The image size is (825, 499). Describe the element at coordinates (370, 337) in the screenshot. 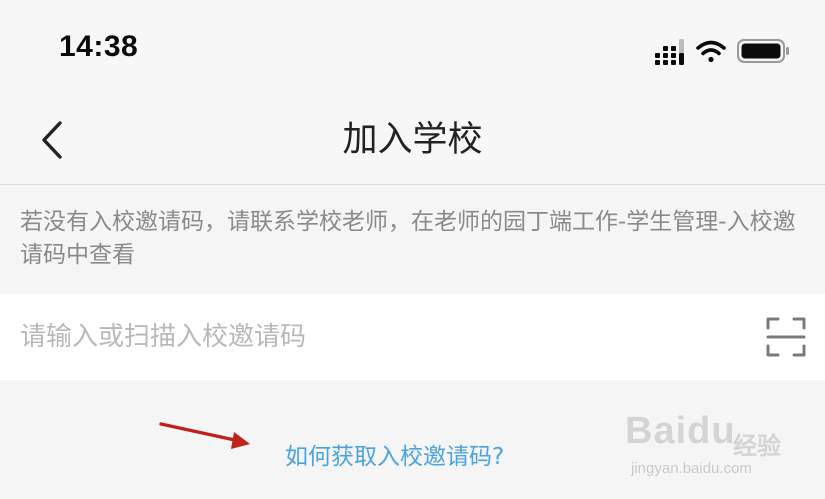

I see `invite-code-input` at that location.